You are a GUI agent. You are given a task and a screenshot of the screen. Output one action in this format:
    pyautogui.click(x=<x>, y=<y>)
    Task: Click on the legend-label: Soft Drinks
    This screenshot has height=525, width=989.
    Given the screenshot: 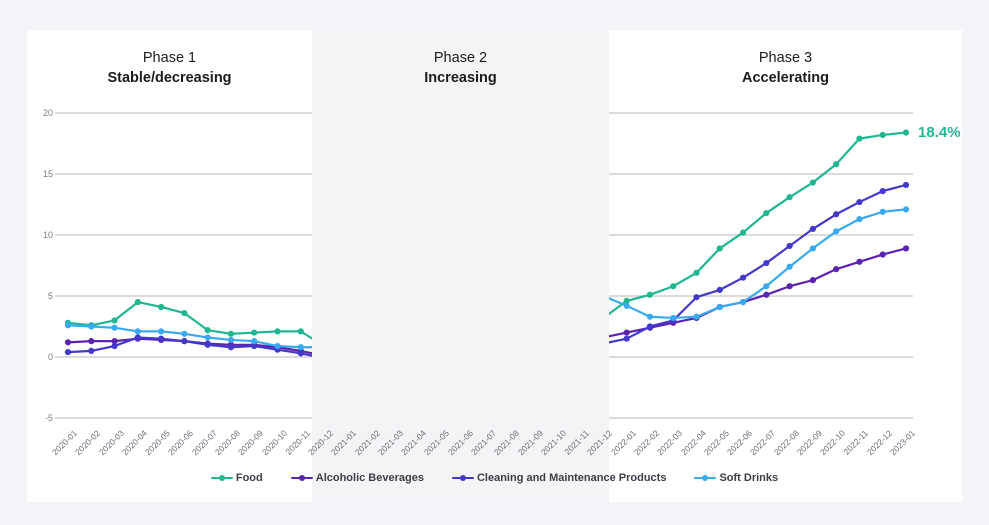 What is the action you would take?
    pyautogui.click(x=749, y=478)
    